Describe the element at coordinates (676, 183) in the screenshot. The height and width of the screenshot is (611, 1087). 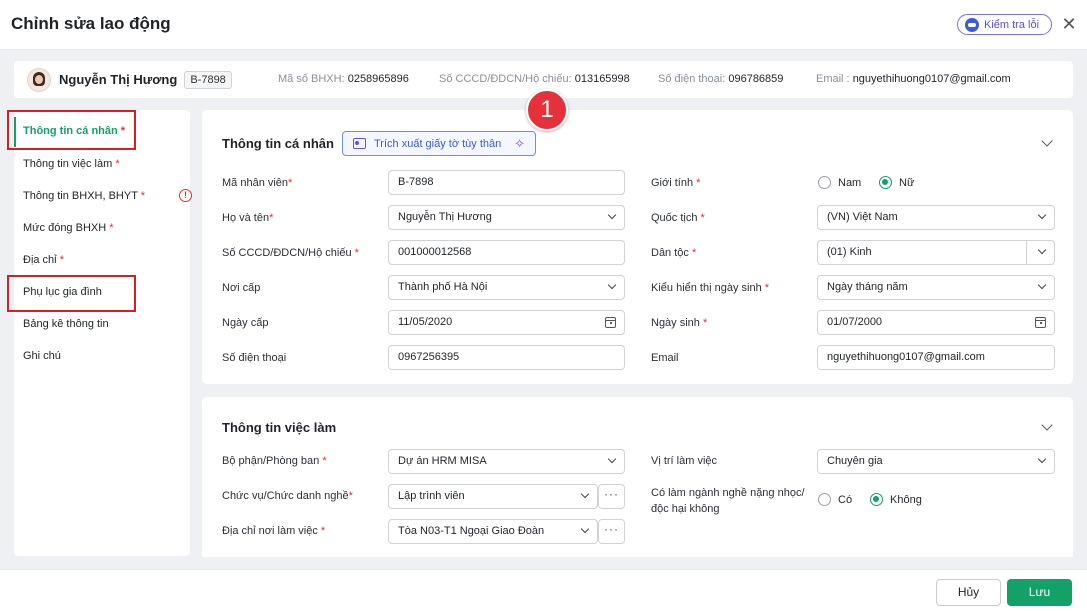
I see `gender-label: Giới tính *` at that location.